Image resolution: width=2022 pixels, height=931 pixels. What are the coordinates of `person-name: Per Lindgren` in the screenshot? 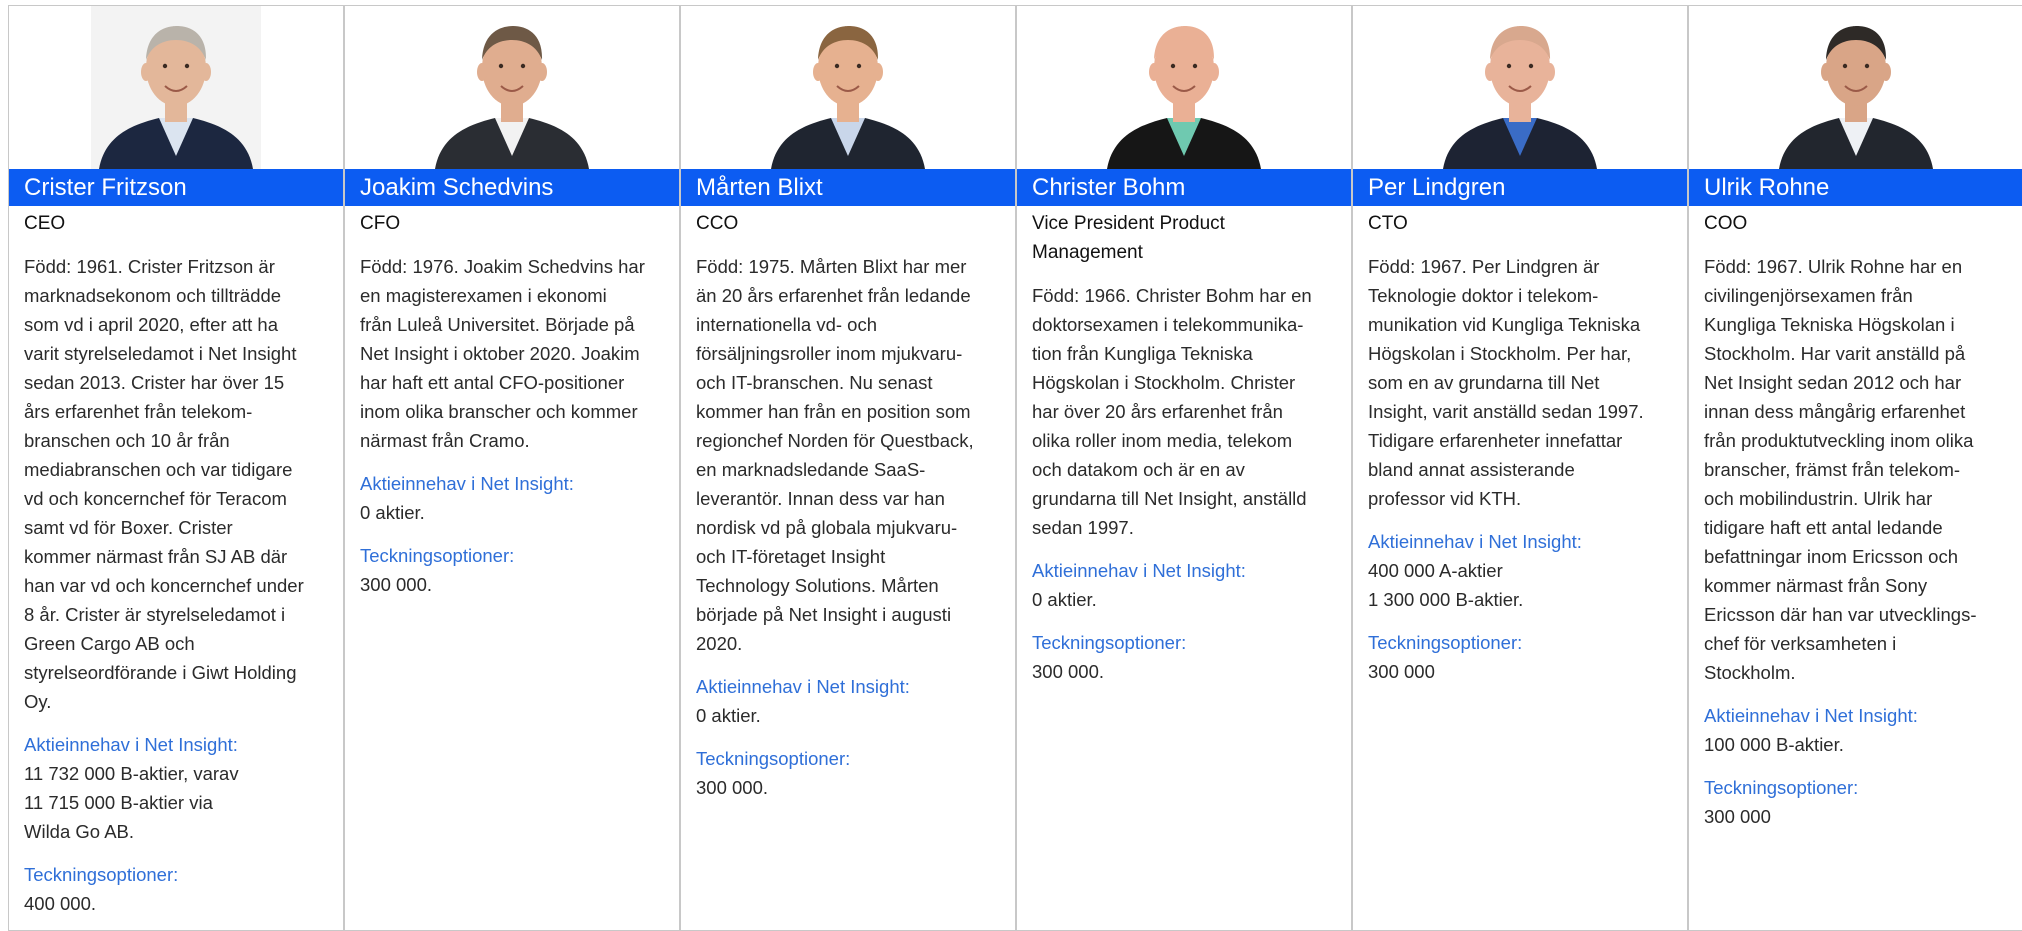 It's located at (1520, 187).